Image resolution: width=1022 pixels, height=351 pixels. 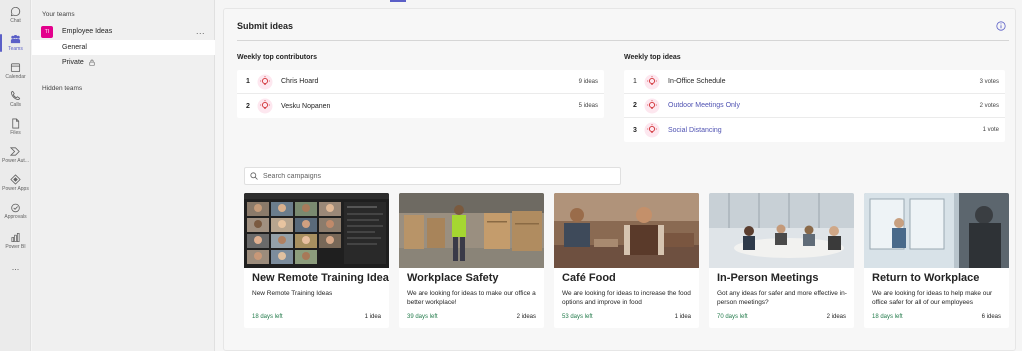 I want to click on search-icon, so click(x=254, y=176).